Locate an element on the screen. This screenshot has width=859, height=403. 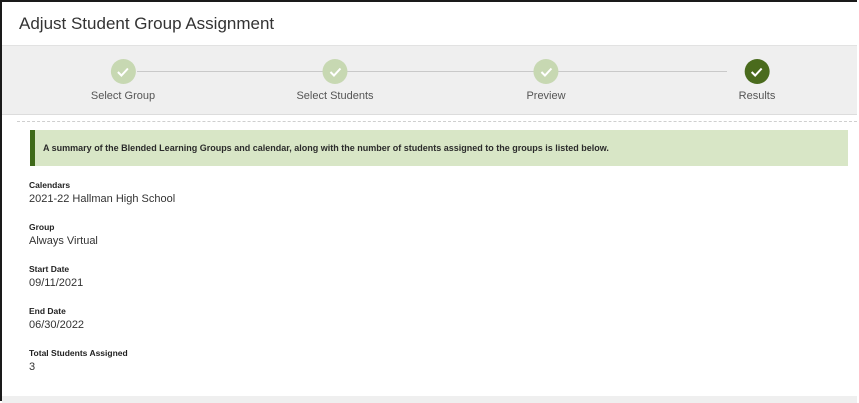
step-label: Select Group is located at coordinates (123, 96).